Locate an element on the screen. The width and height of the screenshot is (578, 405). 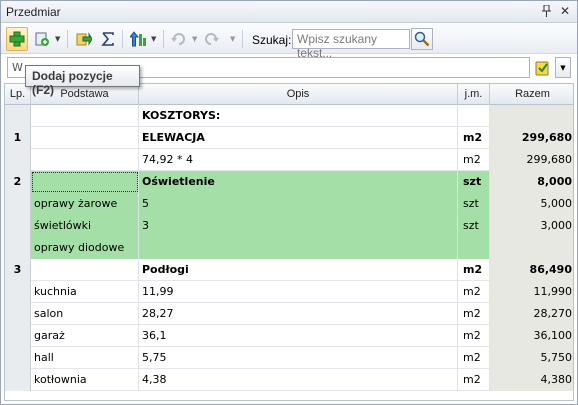
cell-razem: 86,490 is located at coordinates (531, 270).